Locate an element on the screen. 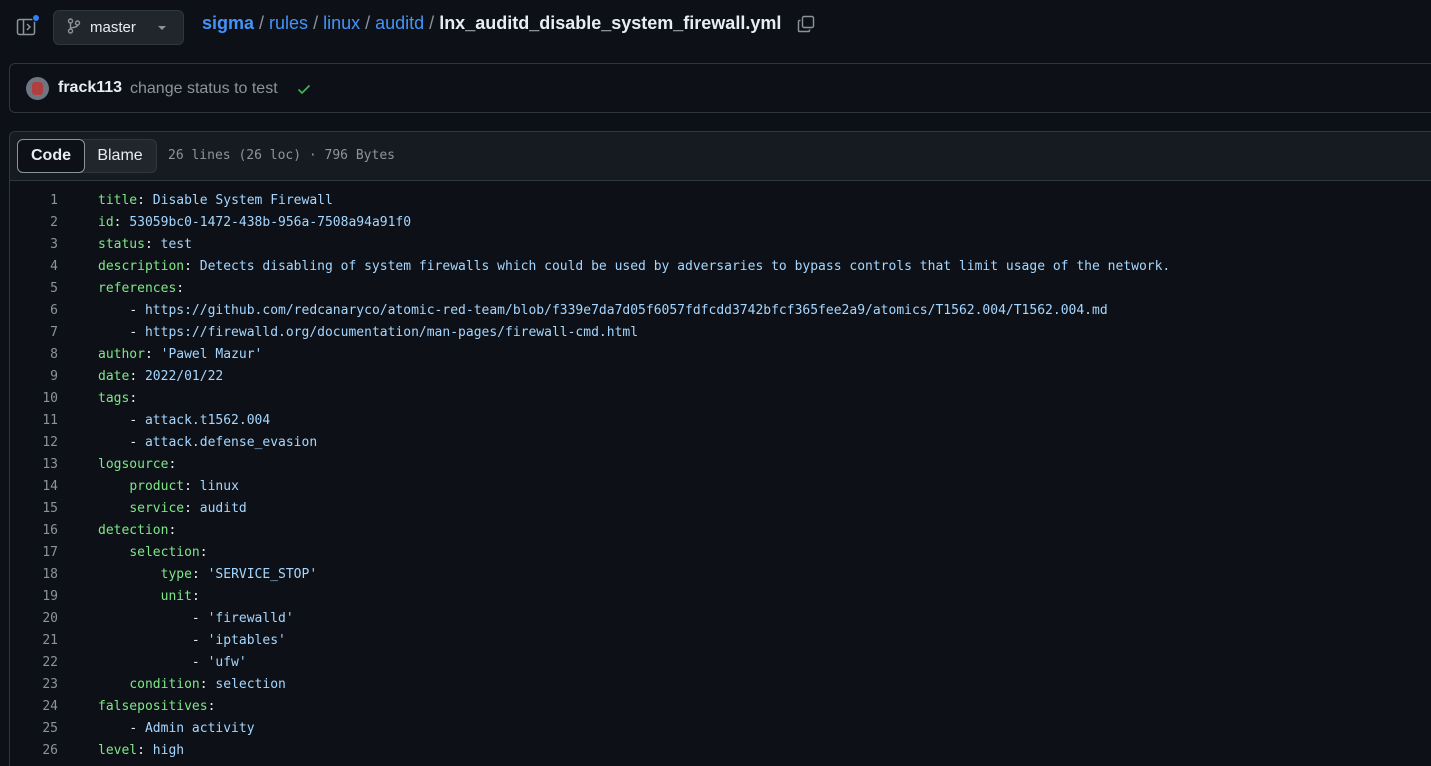 The width and height of the screenshot is (1431, 766). yaml-value: selection is located at coordinates (250, 684).